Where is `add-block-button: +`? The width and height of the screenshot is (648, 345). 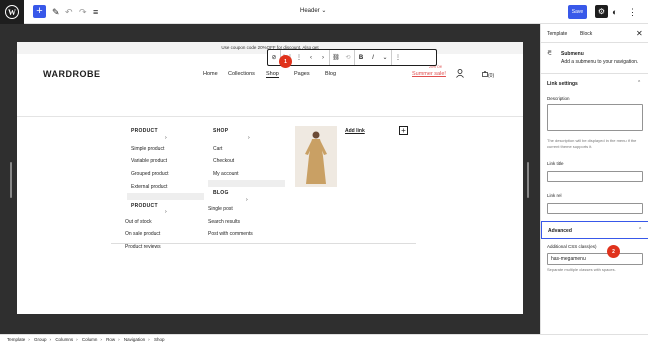 add-block-button: + is located at coordinates (39, 11).